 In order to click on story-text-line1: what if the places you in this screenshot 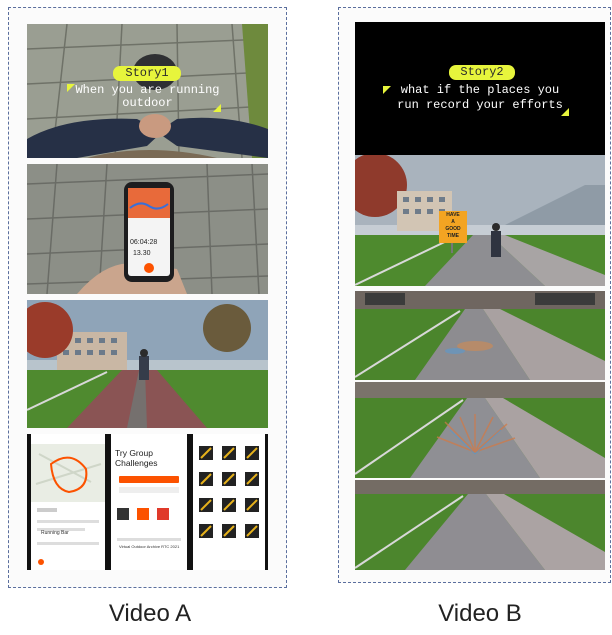, I will do `click(480, 90)`.